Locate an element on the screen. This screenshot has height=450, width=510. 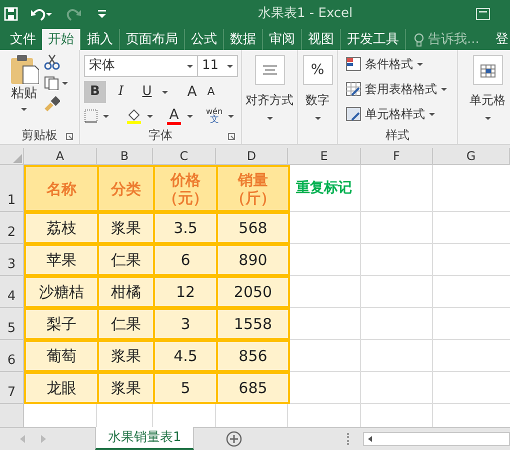
row-header: 3 is located at coordinates (12, 260).